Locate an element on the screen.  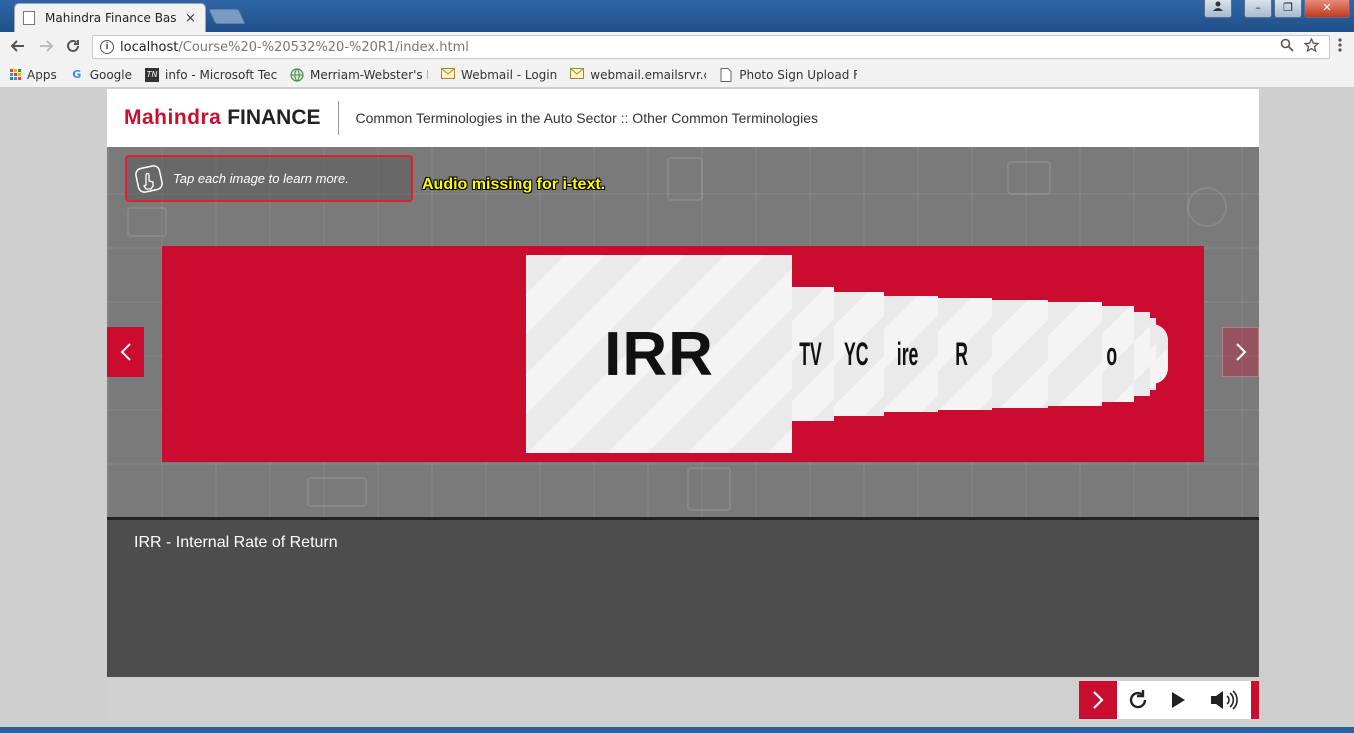
tap-hand-icon is located at coordinates (149, 178).